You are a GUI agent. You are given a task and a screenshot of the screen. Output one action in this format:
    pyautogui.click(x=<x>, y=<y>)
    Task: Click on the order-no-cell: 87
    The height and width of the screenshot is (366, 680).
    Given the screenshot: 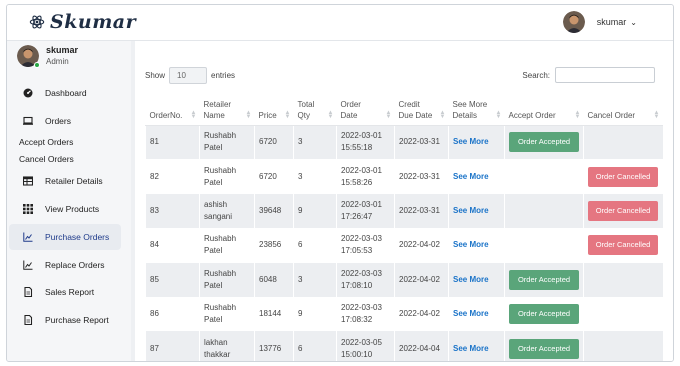 What is the action you would take?
    pyautogui.click(x=172, y=346)
    